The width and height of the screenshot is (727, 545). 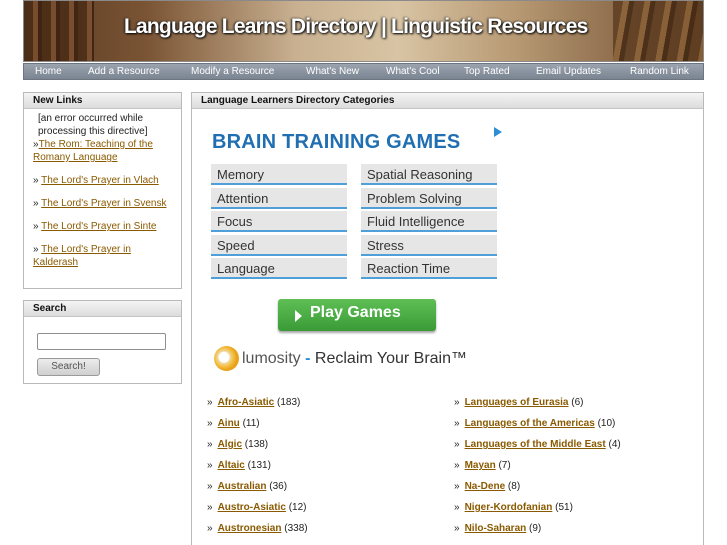 I want to click on category-link: Niger-Kordofanian, so click(x=509, y=507).